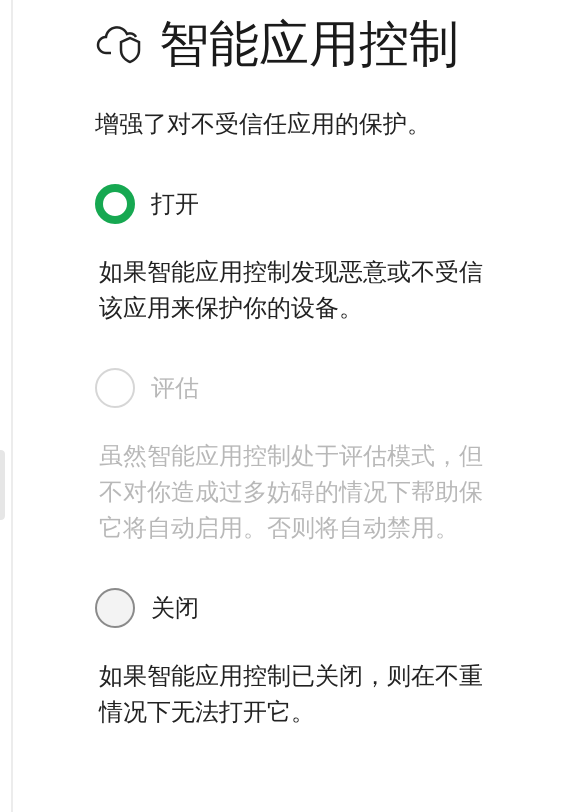 This screenshot has height=812, width=582. What do you see at coordinates (231, 308) in the screenshot?
I see `option-description: 该应用来保护你的设备。` at bounding box center [231, 308].